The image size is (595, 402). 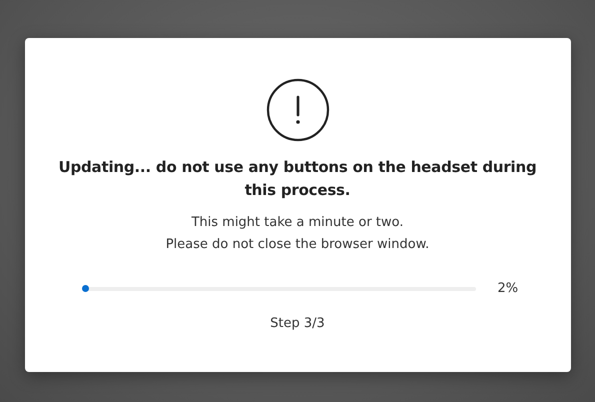 I want to click on dialog-message: Please do not close the browser window., so click(x=298, y=245).